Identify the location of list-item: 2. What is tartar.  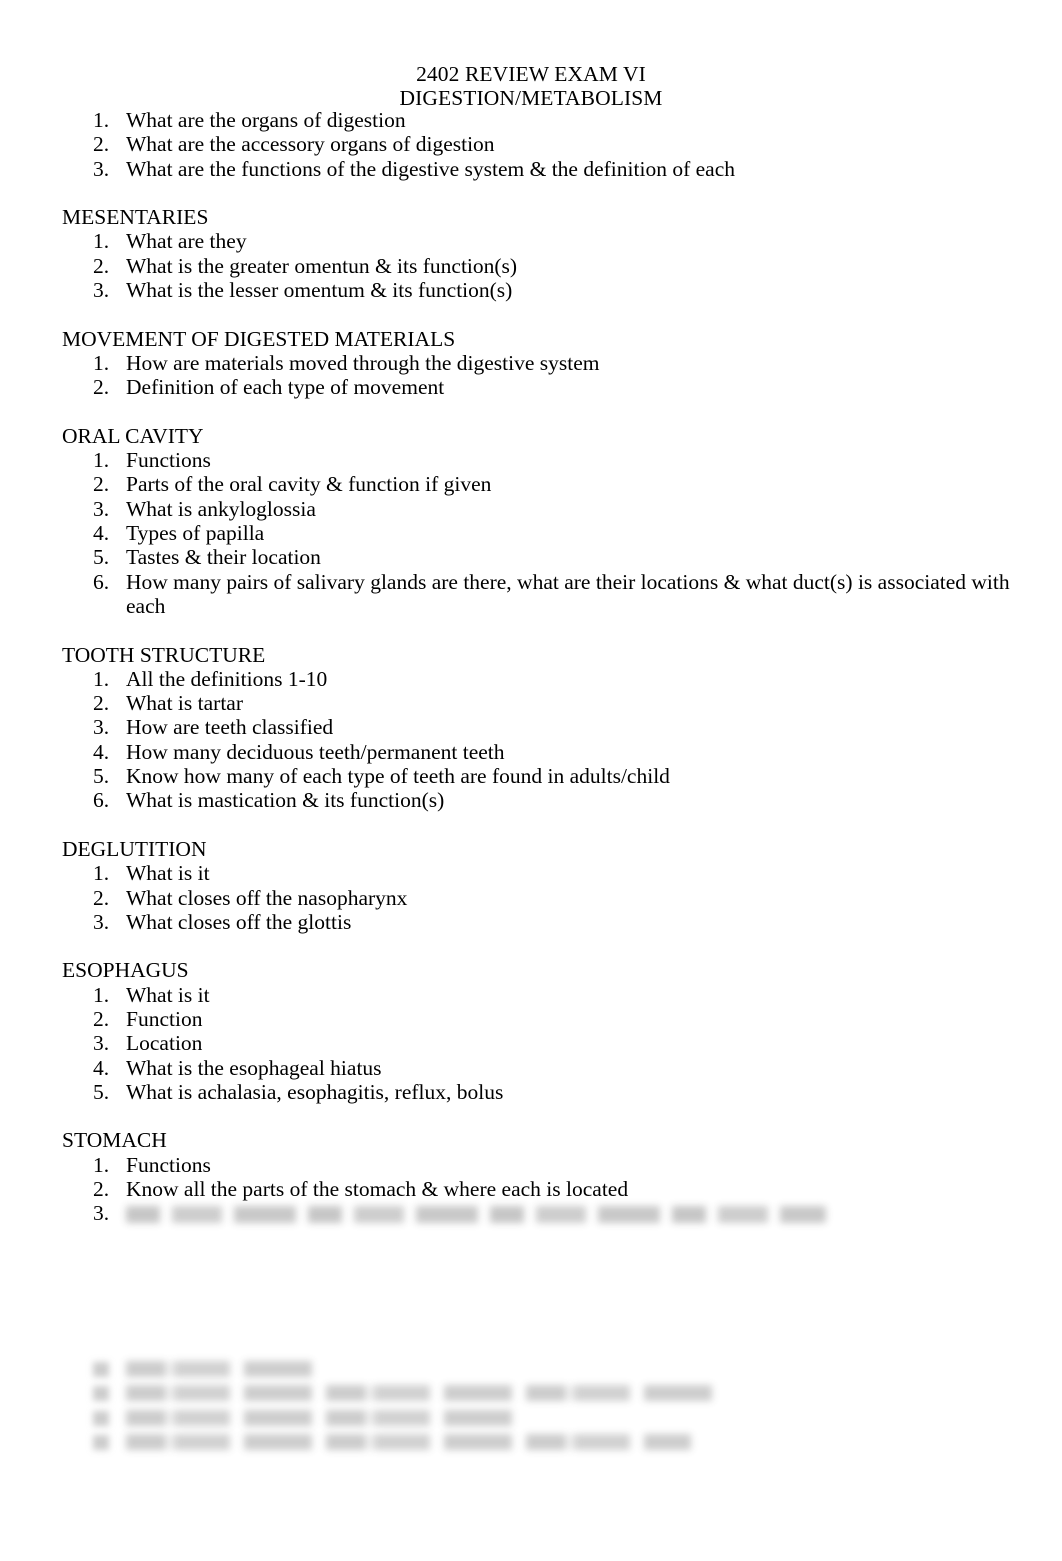
(542, 703).